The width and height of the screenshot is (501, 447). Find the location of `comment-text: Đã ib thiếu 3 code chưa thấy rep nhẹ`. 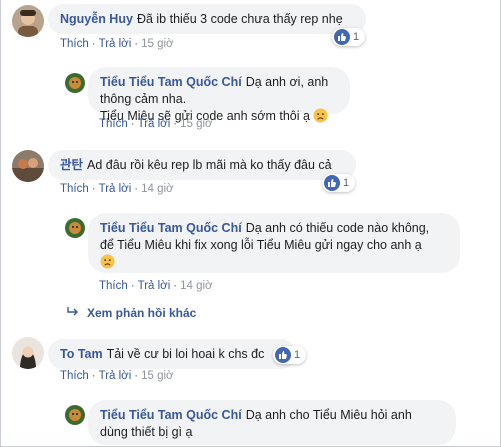

comment-text: Đã ib thiếu 3 code chưa thấy rep nhẹ is located at coordinates (239, 19).